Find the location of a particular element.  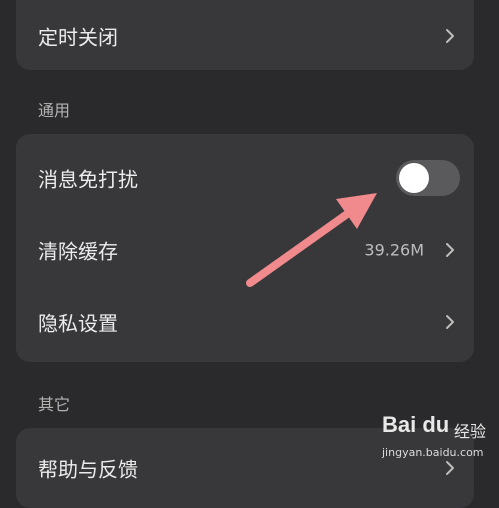

do-not-disturb-toggle is located at coordinates (428, 178).